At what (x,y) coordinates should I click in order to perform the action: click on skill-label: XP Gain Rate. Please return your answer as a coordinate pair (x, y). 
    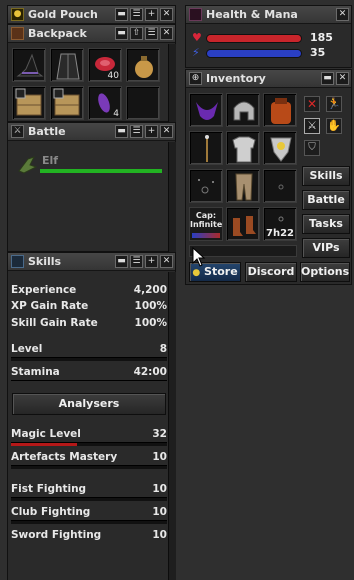
    Looking at the image, I should click on (50, 306).